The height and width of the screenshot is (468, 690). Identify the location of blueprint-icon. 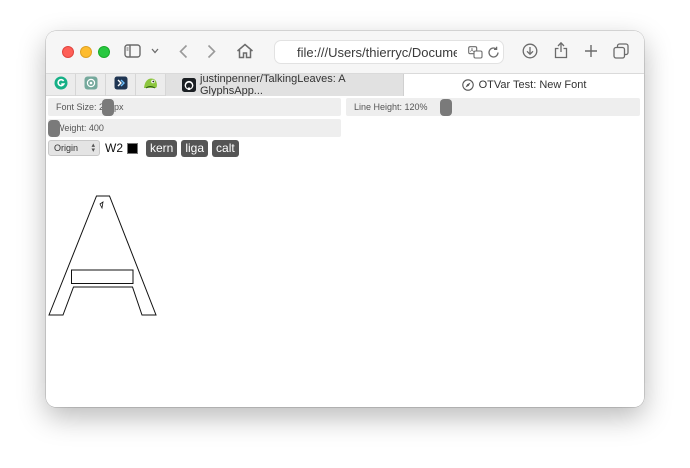
(121, 85).